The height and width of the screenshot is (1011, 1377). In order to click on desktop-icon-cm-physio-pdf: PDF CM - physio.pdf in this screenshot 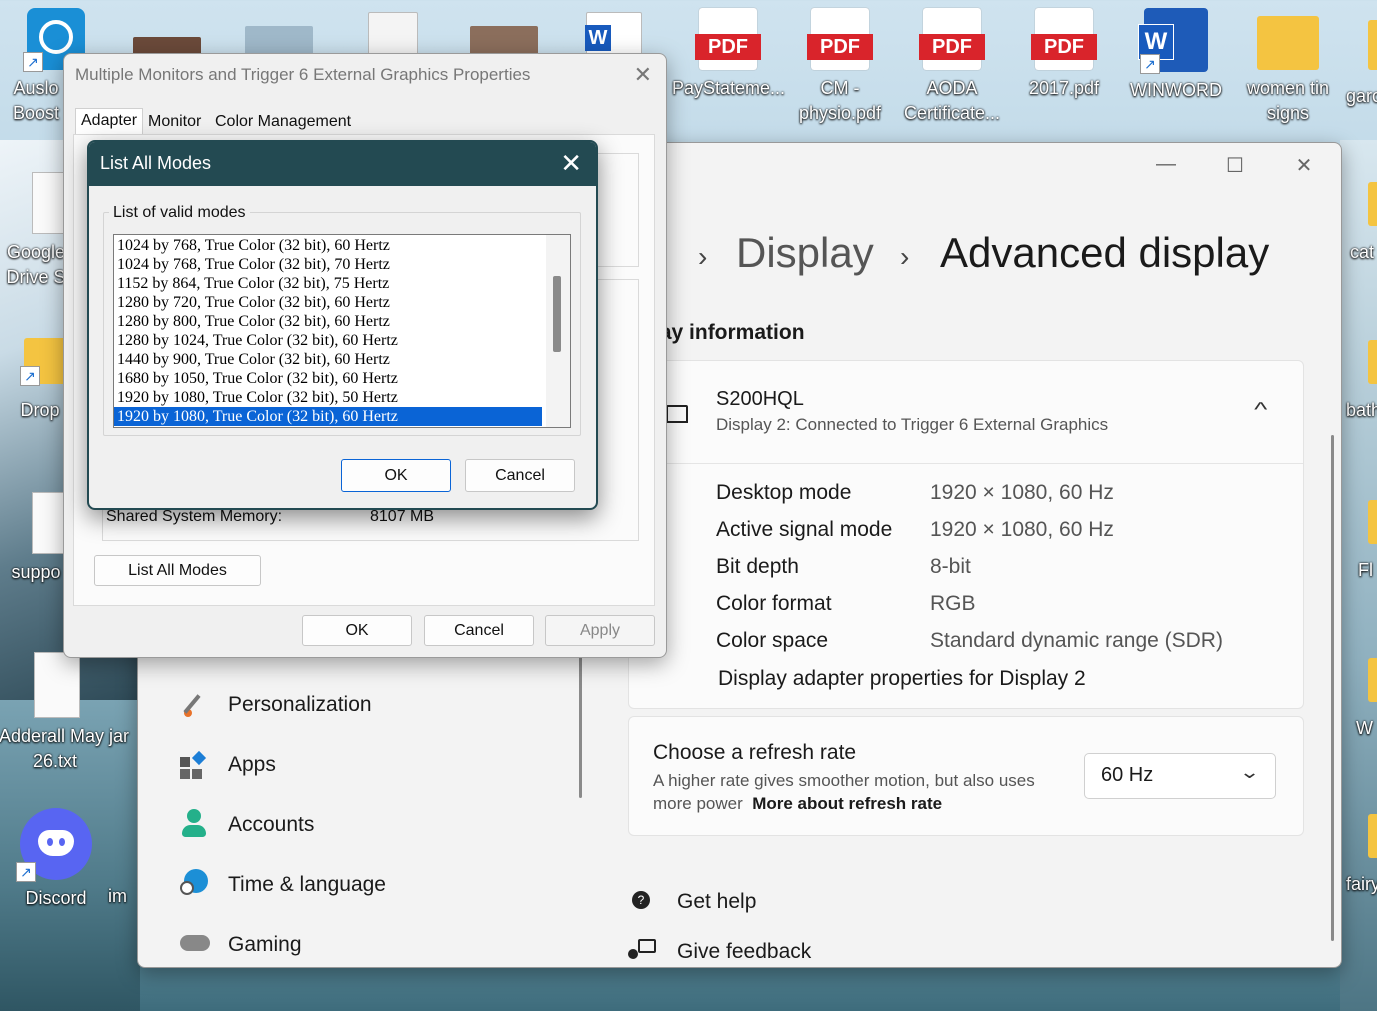, I will do `click(840, 67)`.